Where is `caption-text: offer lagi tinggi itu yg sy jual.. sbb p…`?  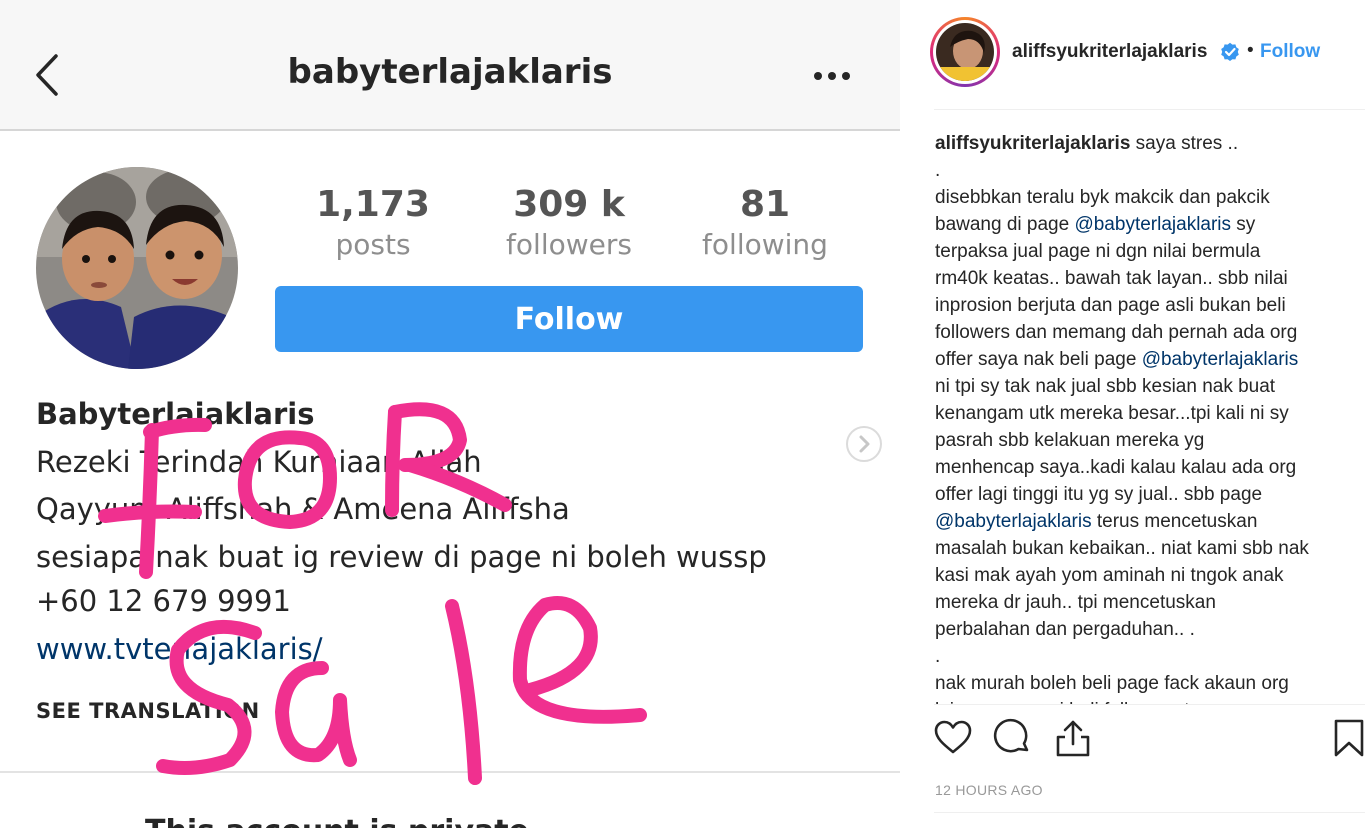 caption-text: offer lagi tinggi itu yg sy jual.. sbb p… is located at coordinates (1099, 494).